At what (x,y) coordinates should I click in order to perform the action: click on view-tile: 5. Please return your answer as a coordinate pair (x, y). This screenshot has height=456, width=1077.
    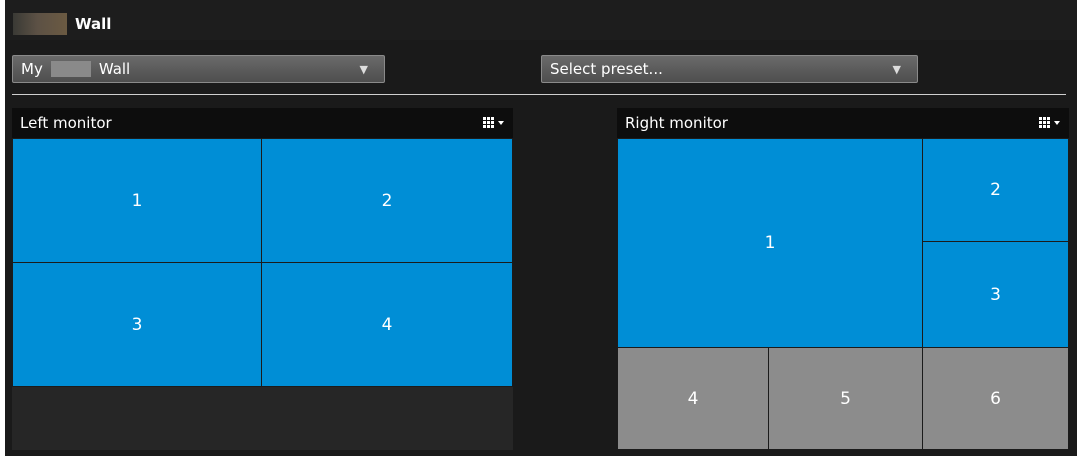
    Looking at the image, I should click on (845, 398).